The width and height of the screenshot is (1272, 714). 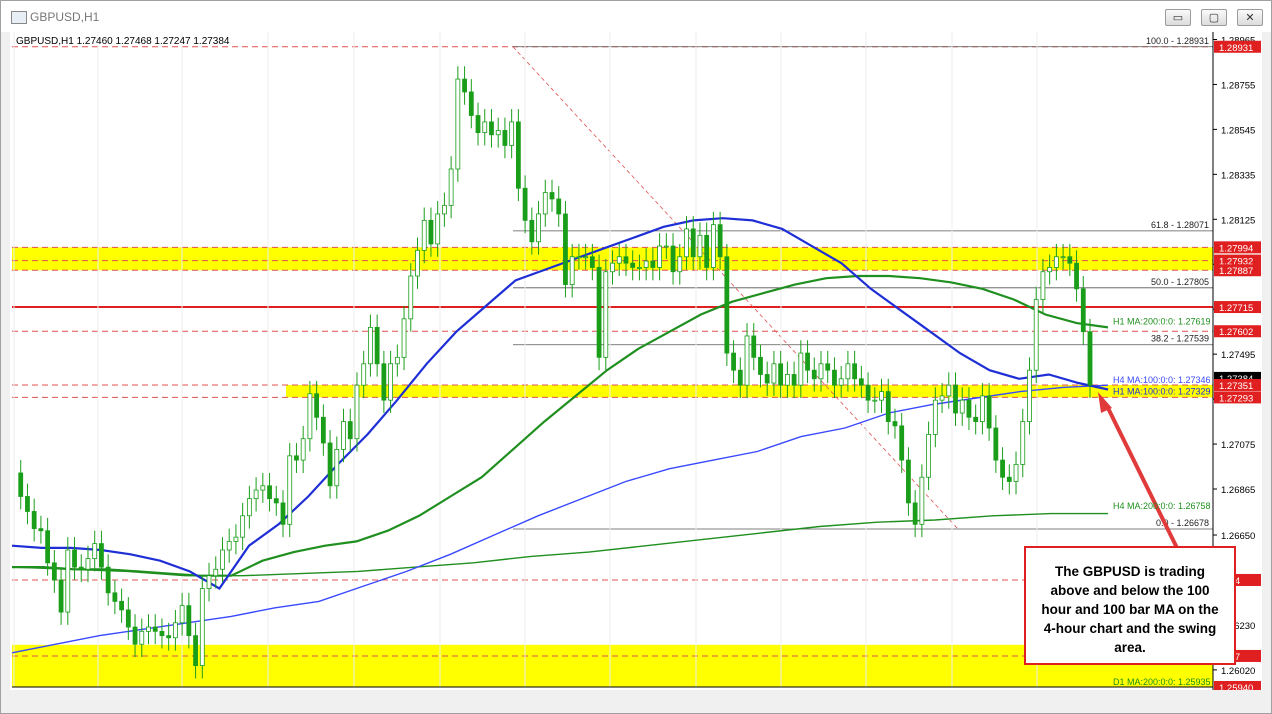 I want to click on ma-label: D1 MA:200:0:0: 1.25935, so click(x=1162, y=682).